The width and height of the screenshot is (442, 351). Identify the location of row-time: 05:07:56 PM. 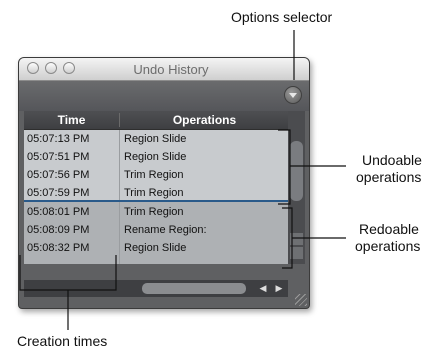
(58, 175).